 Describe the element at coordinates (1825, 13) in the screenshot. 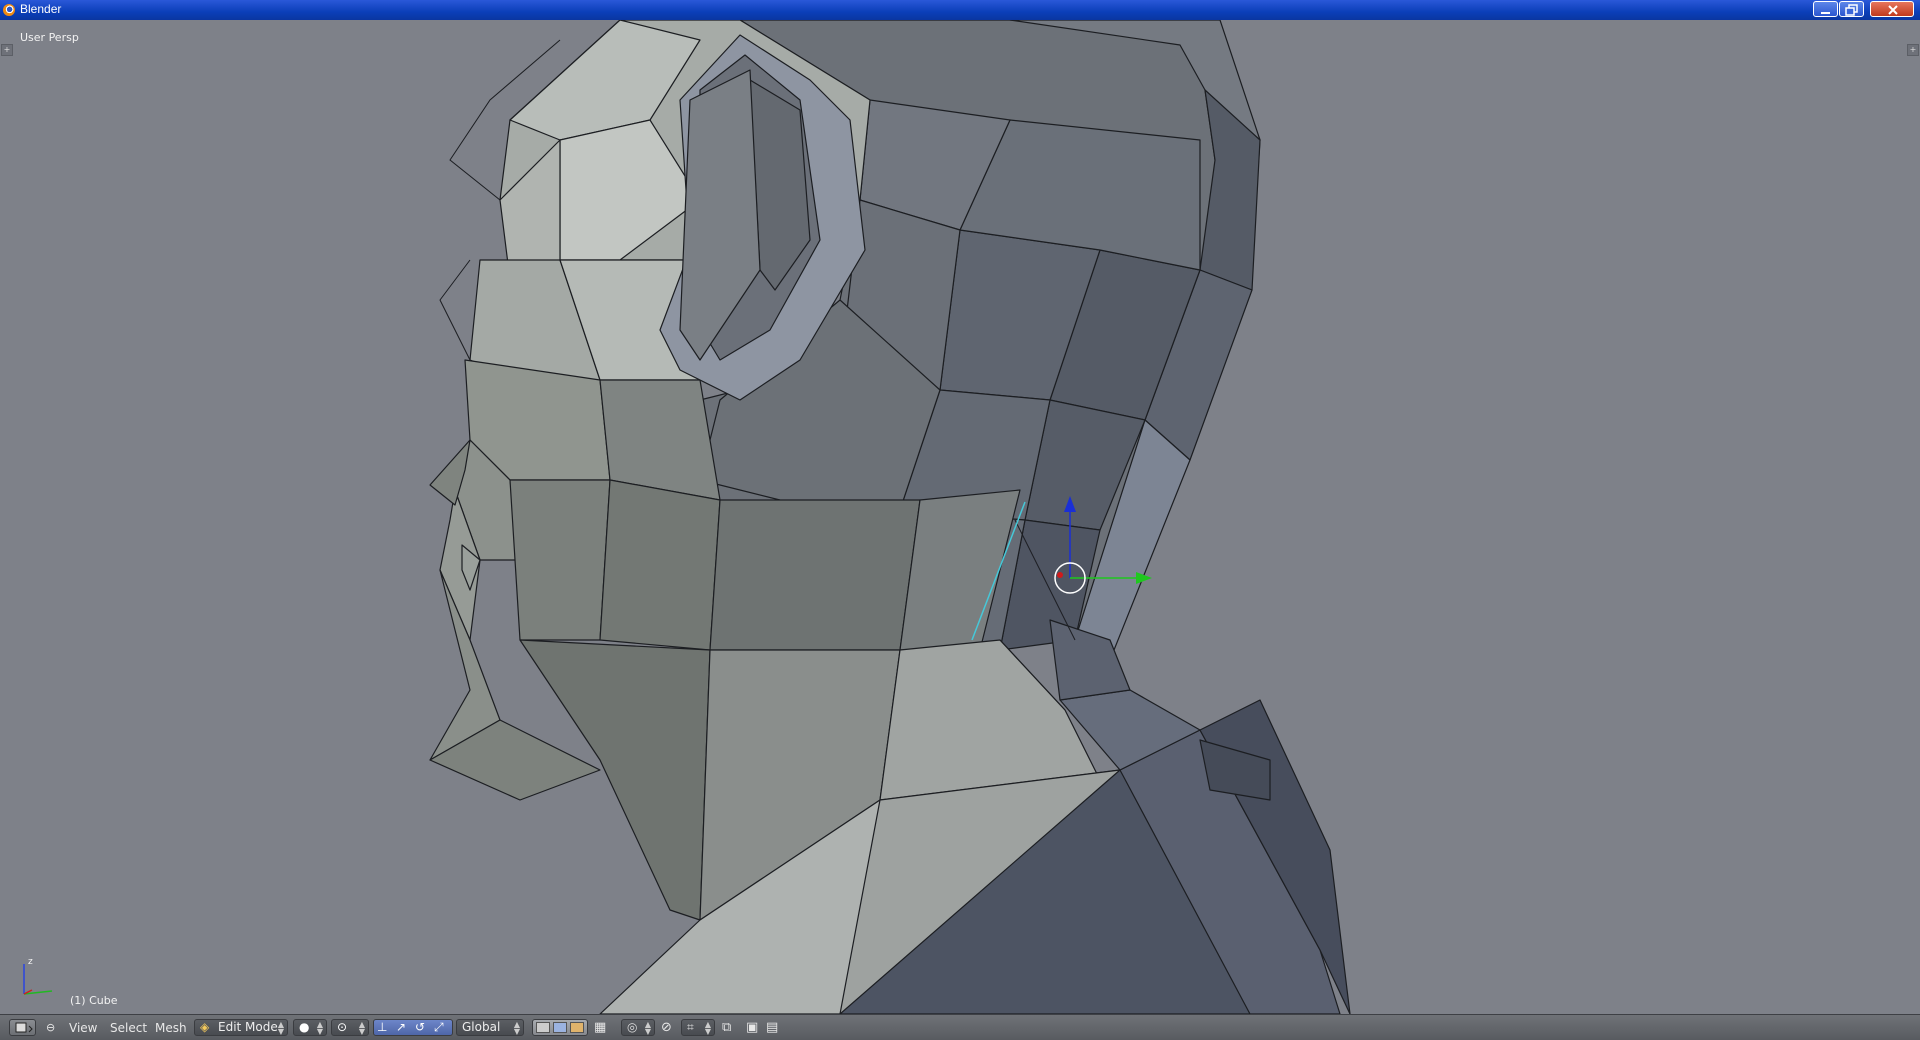

I see `minimize-icon` at that location.